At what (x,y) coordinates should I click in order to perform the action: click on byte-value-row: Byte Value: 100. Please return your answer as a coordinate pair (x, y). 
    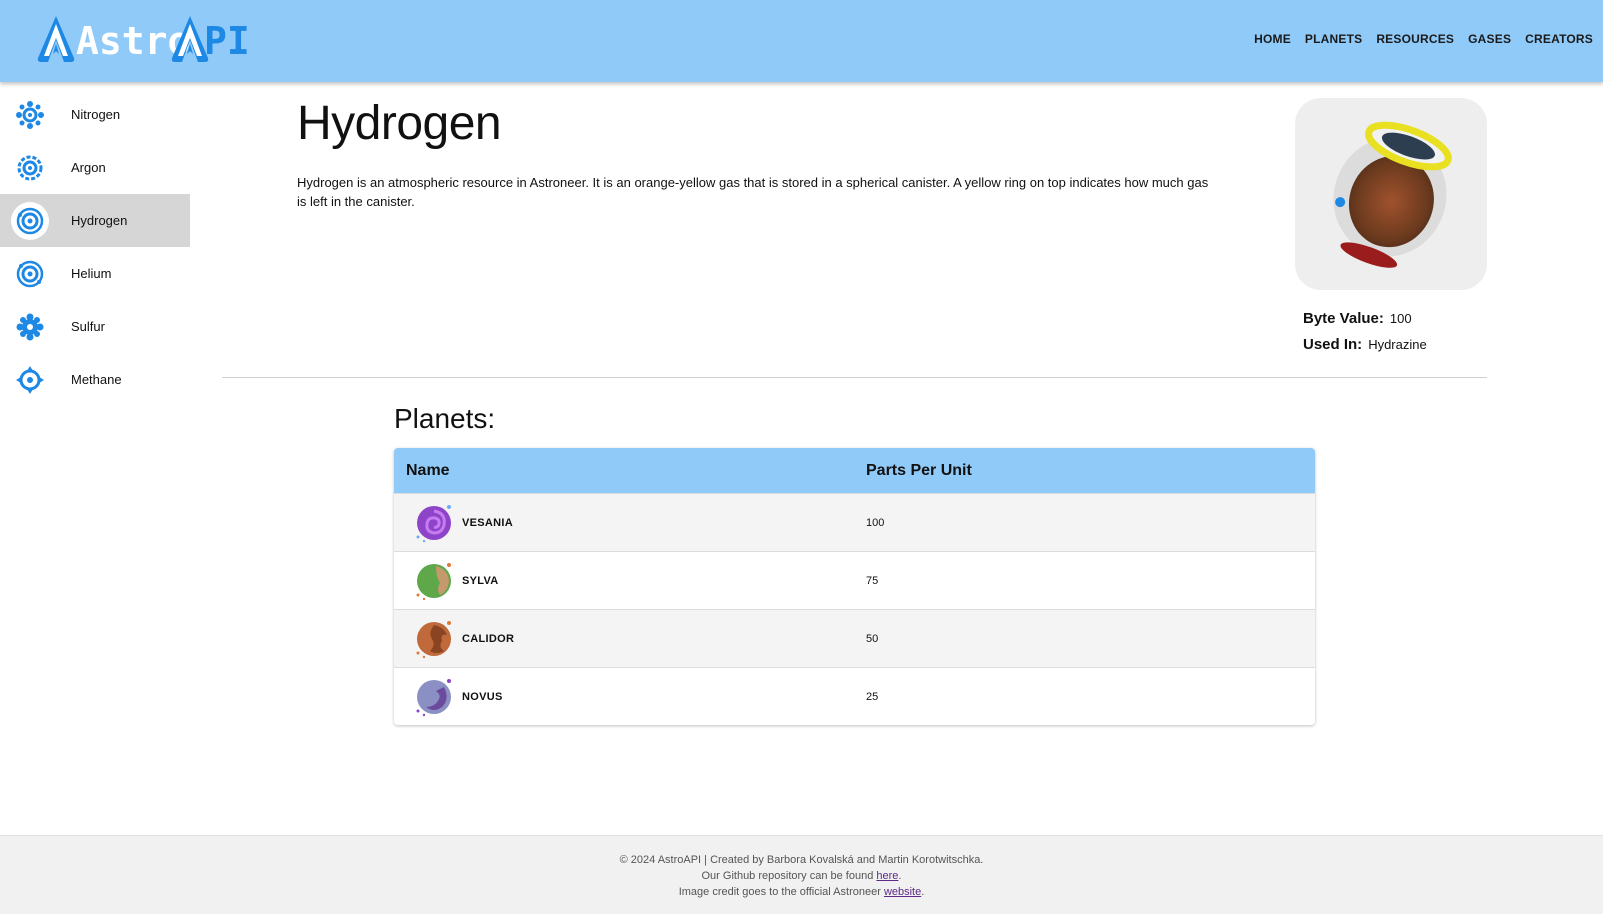
    Looking at the image, I should click on (1357, 318).